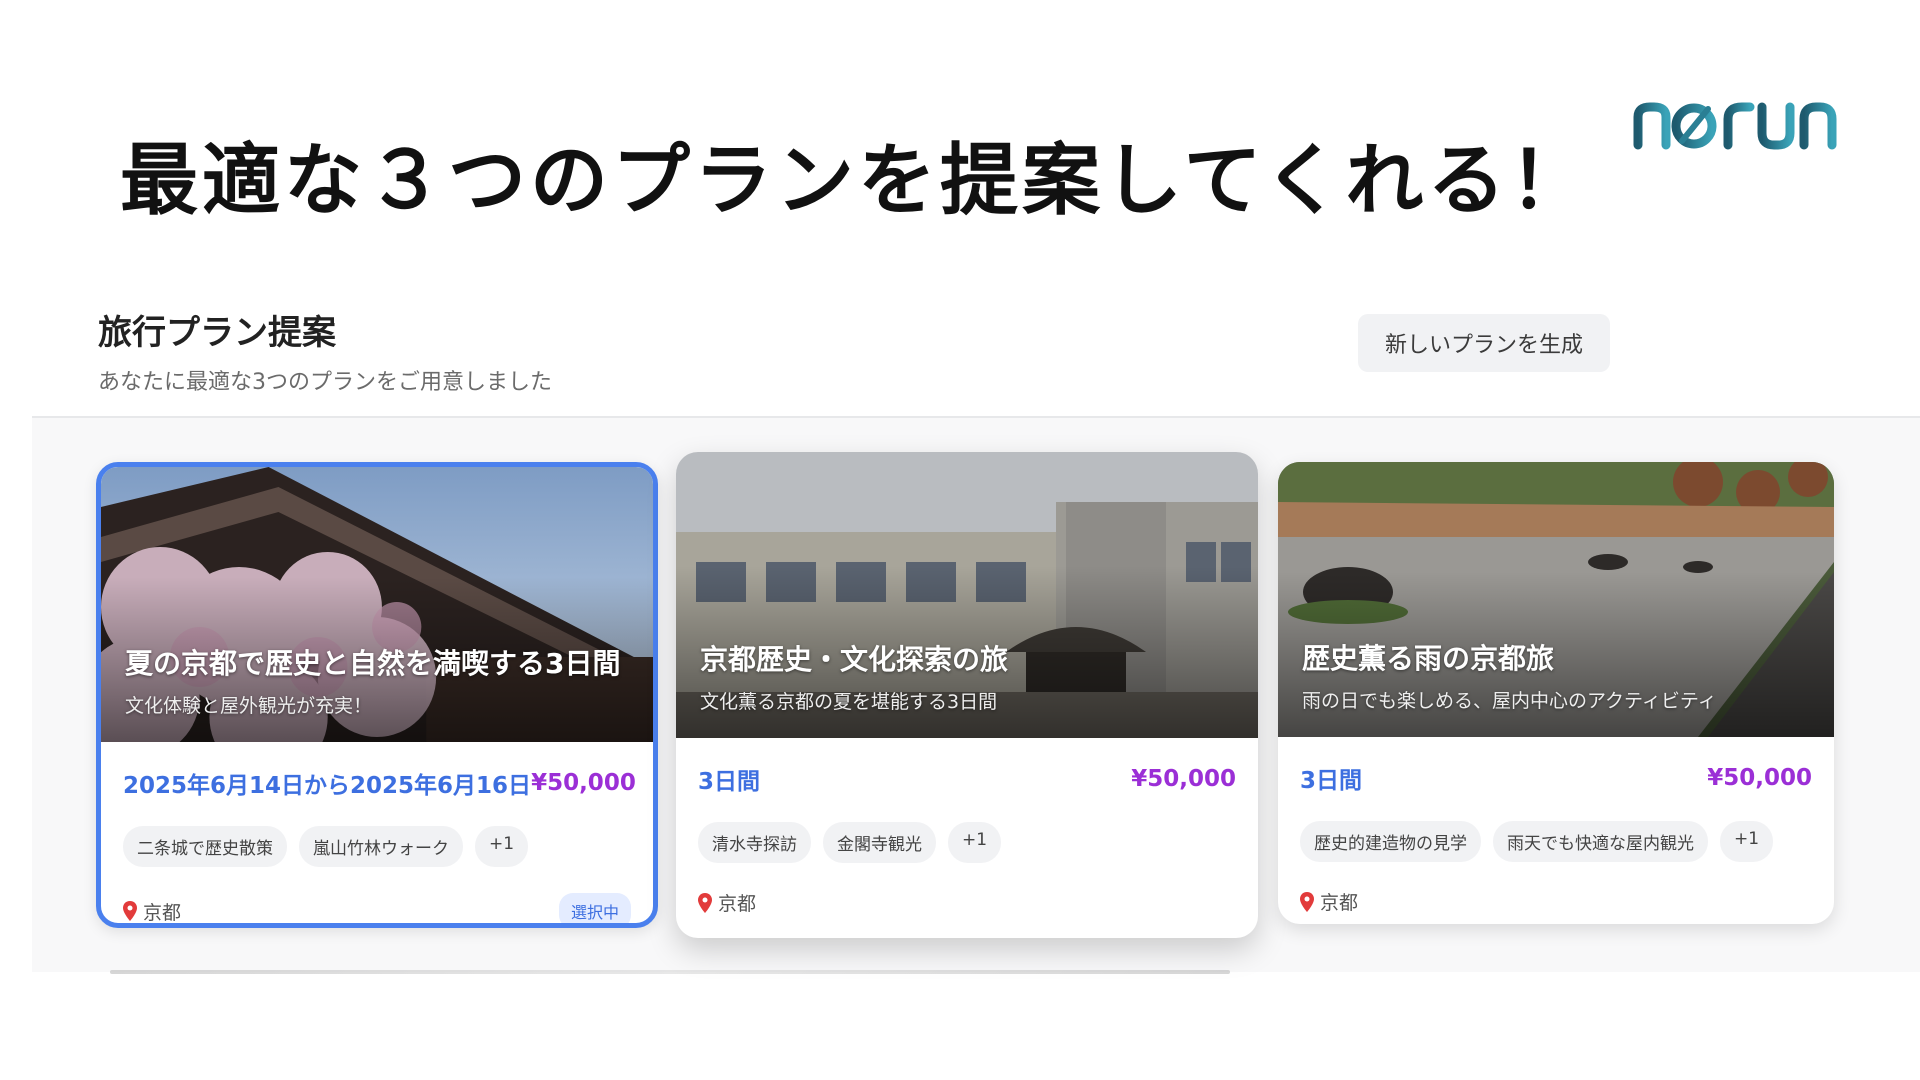 This screenshot has width=1920, height=1080. I want to click on plan-tag: 清水寺探訪, so click(754, 842).